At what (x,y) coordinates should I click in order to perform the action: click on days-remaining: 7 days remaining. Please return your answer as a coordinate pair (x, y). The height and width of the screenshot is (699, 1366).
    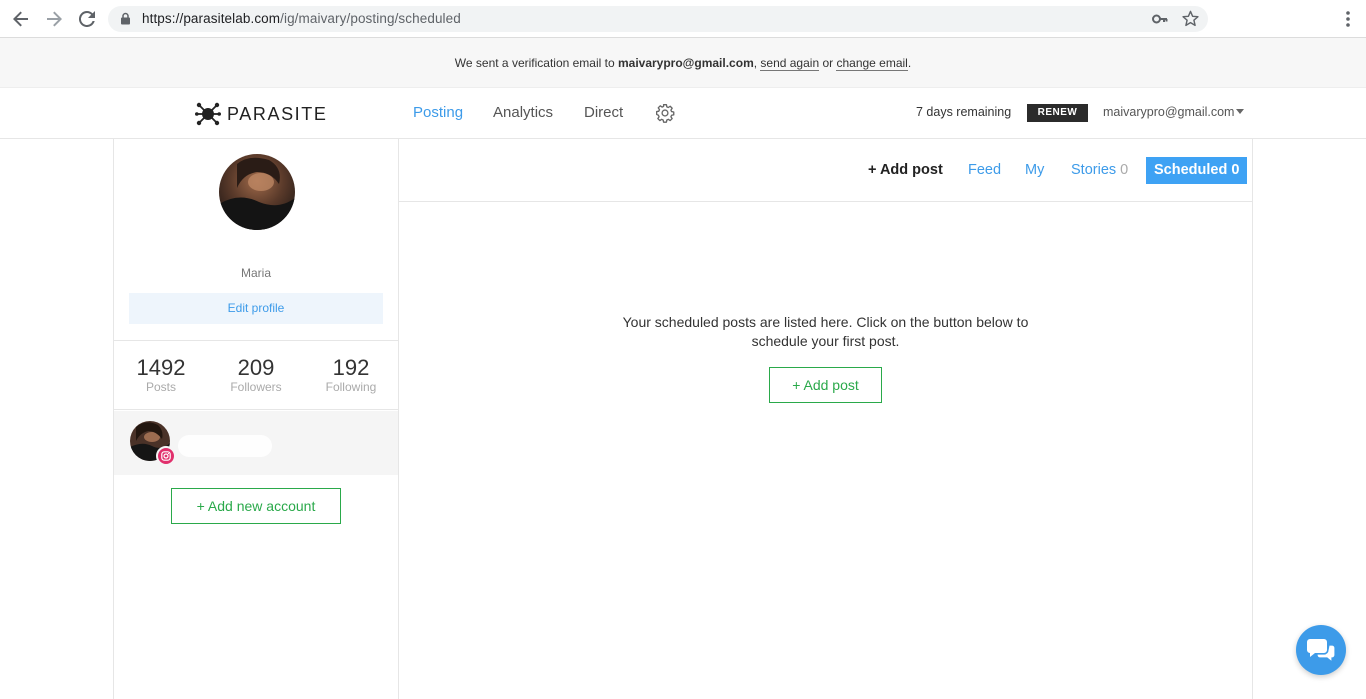
    Looking at the image, I should click on (964, 112).